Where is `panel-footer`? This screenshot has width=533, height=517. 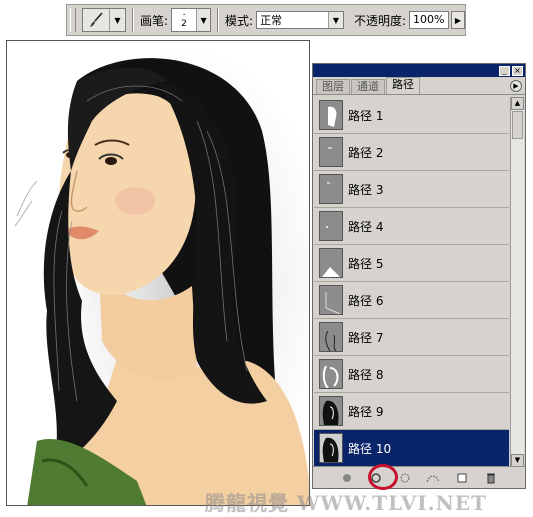 panel-footer is located at coordinates (419, 477).